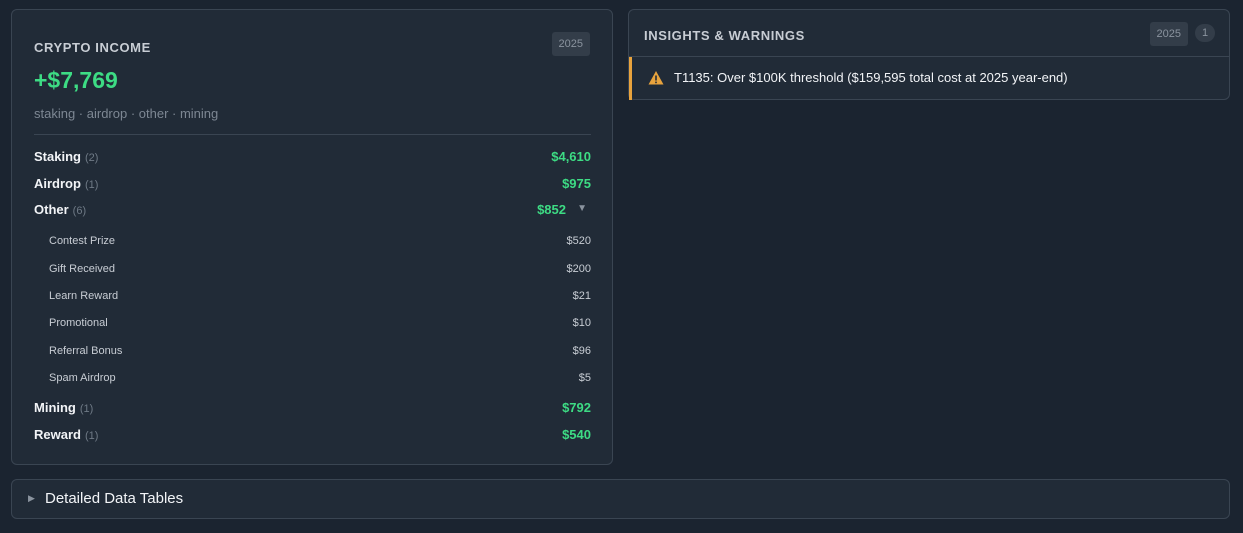 The width and height of the screenshot is (1243, 533). I want to click on category-name: Reward, so click(57, 434).